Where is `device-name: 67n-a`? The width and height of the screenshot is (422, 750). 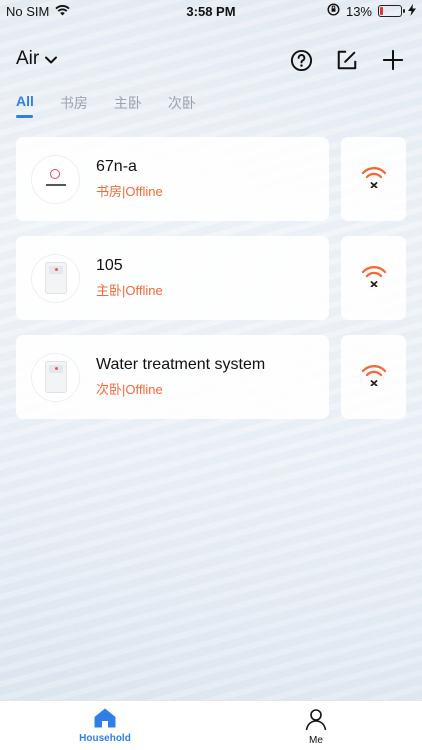
device-name: 67n-a is located at coordinates (116, 166).